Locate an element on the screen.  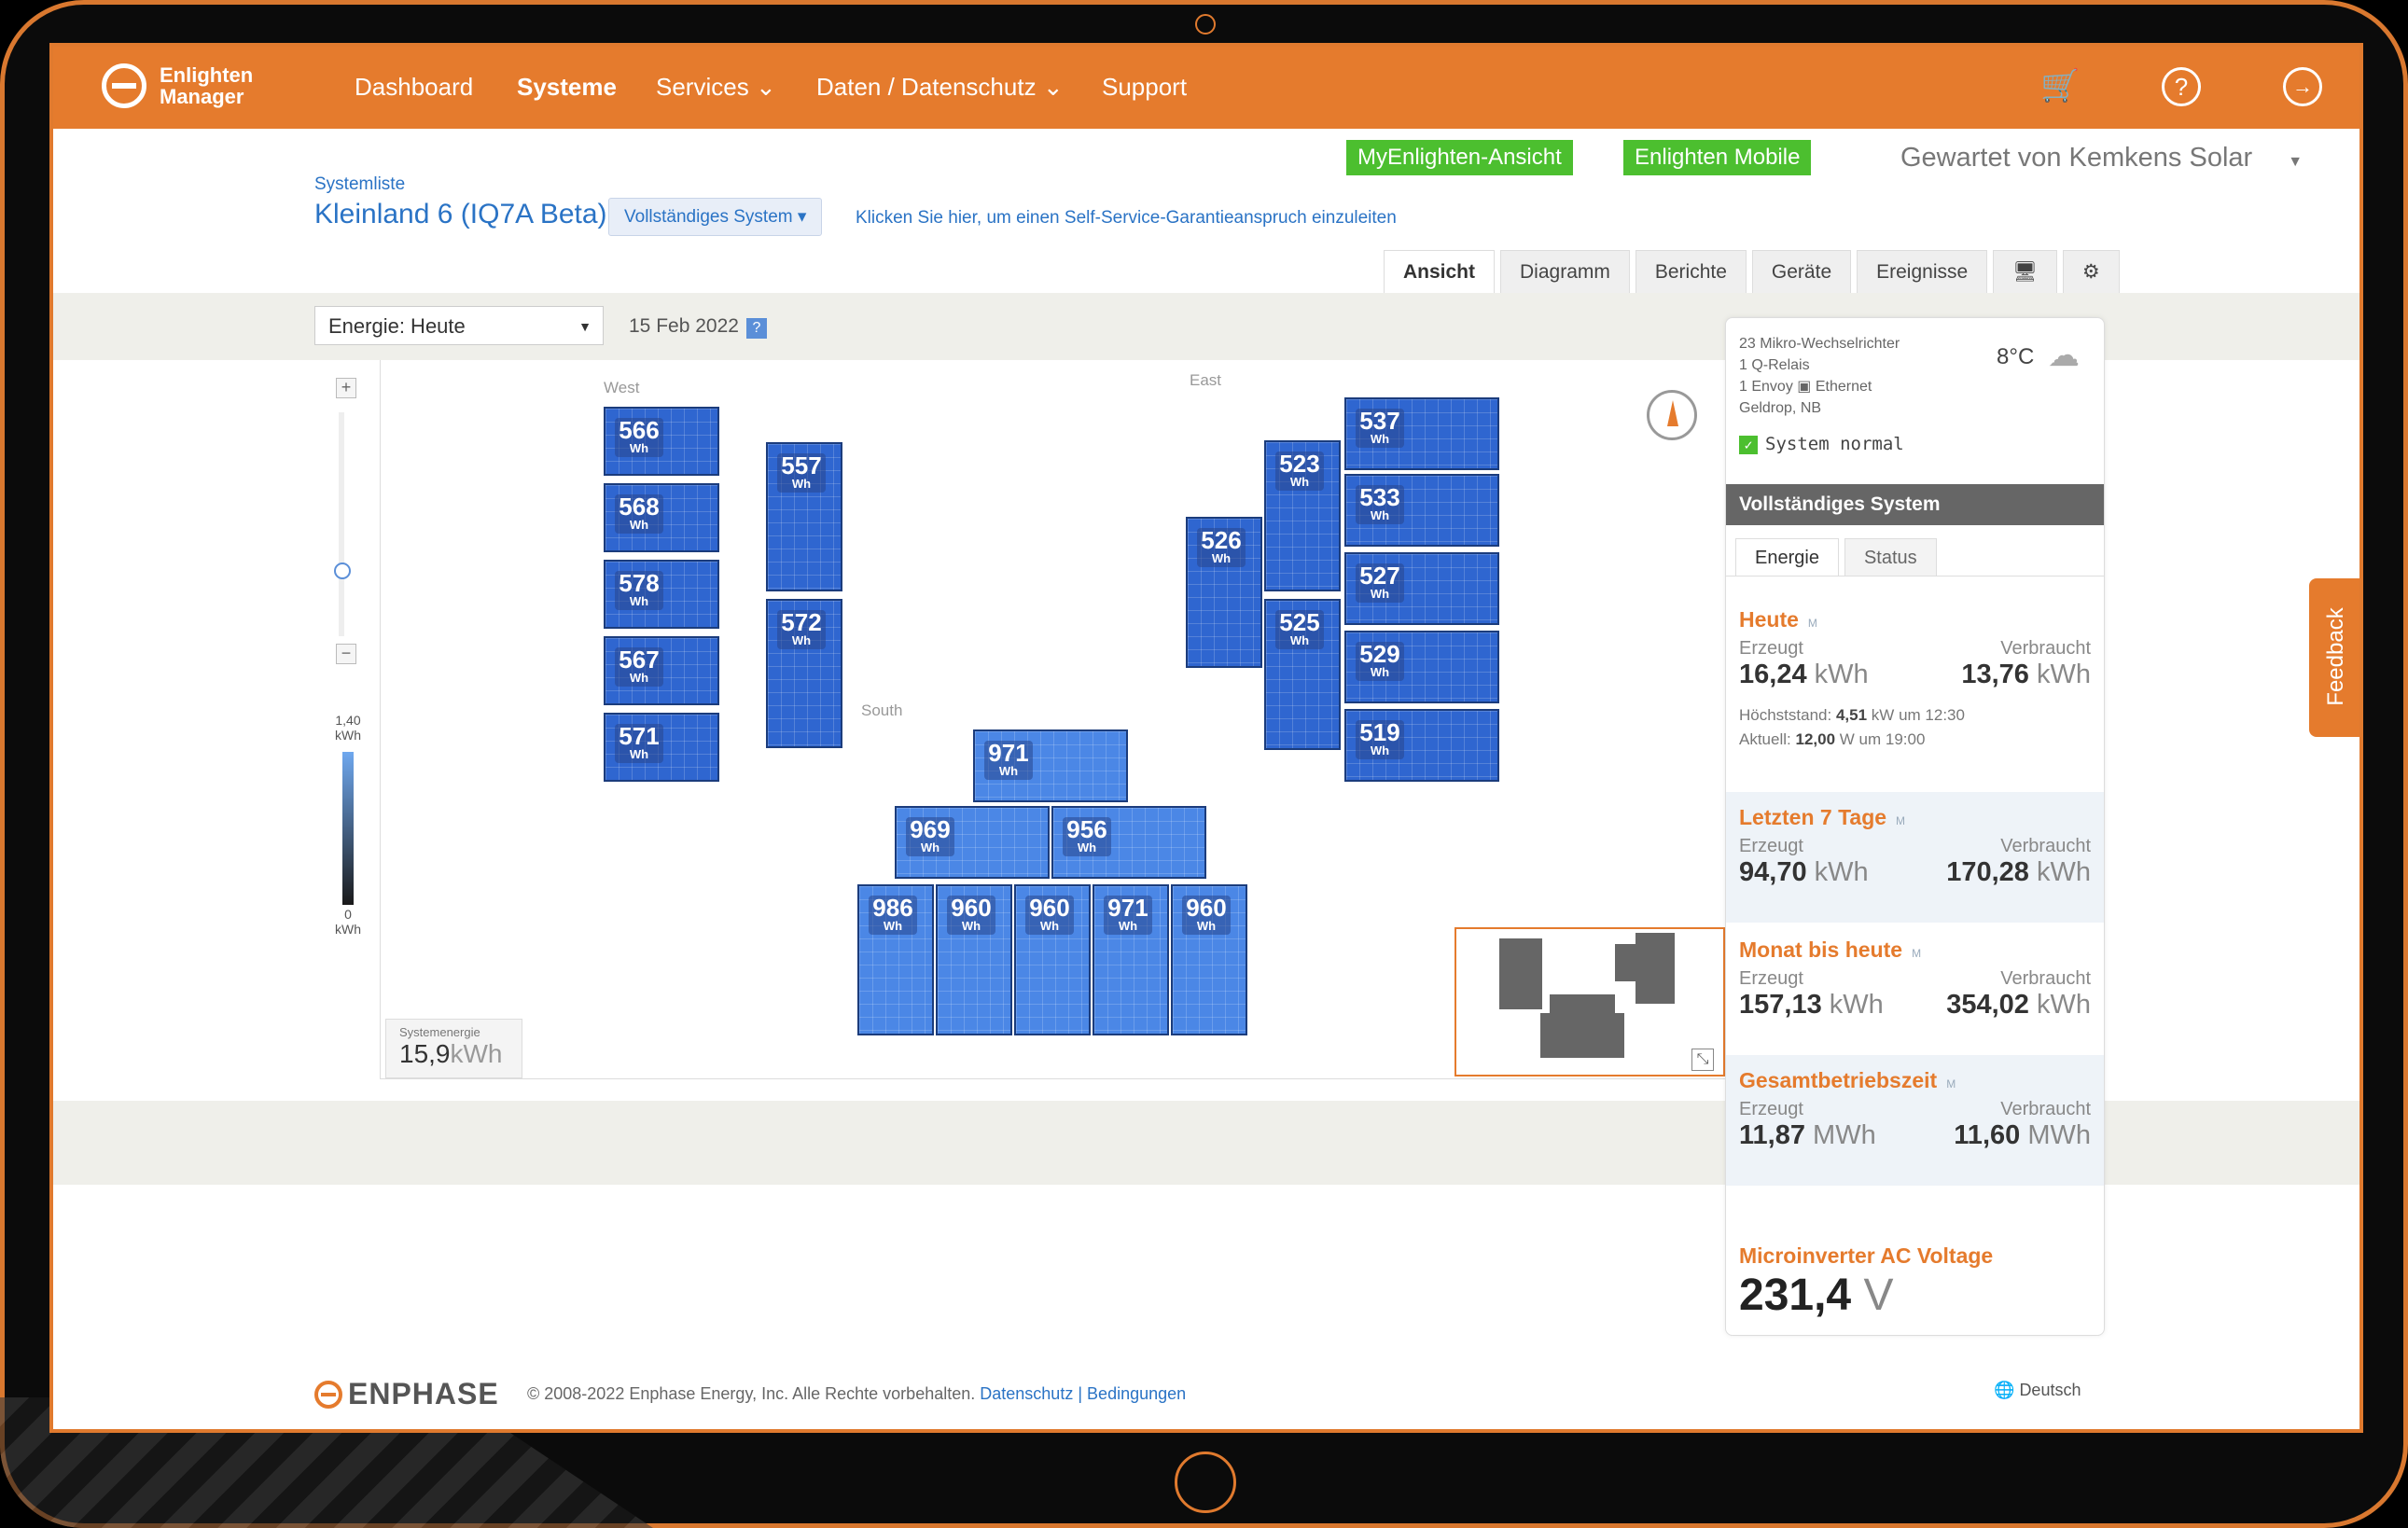
current-value: 12,00 is located at coordinates (1816, 739).